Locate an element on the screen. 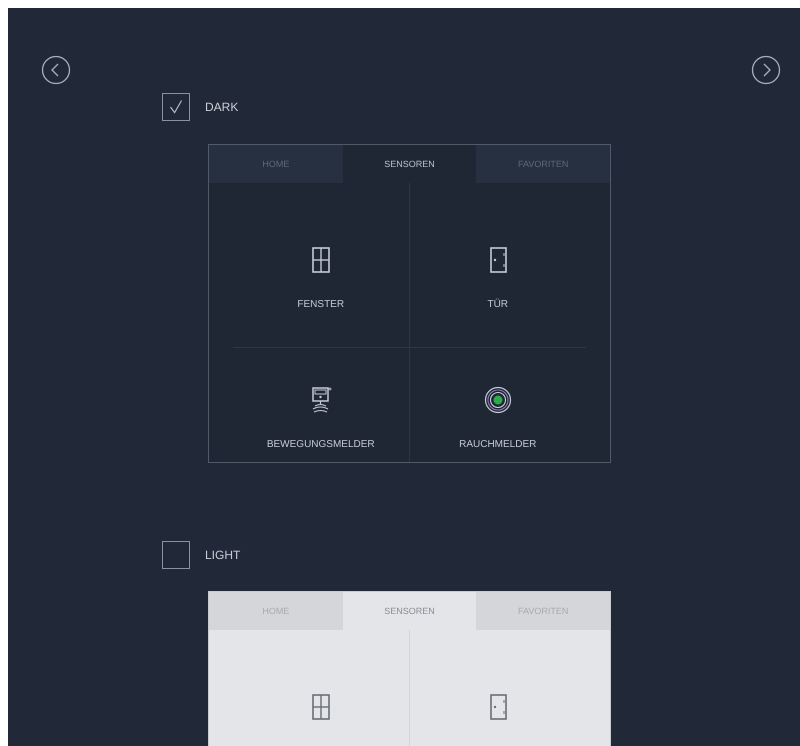 Image resolution: width=800 pixels, height=746 pixels. tile-label: FENSTER is located at coordinates (320, 304).